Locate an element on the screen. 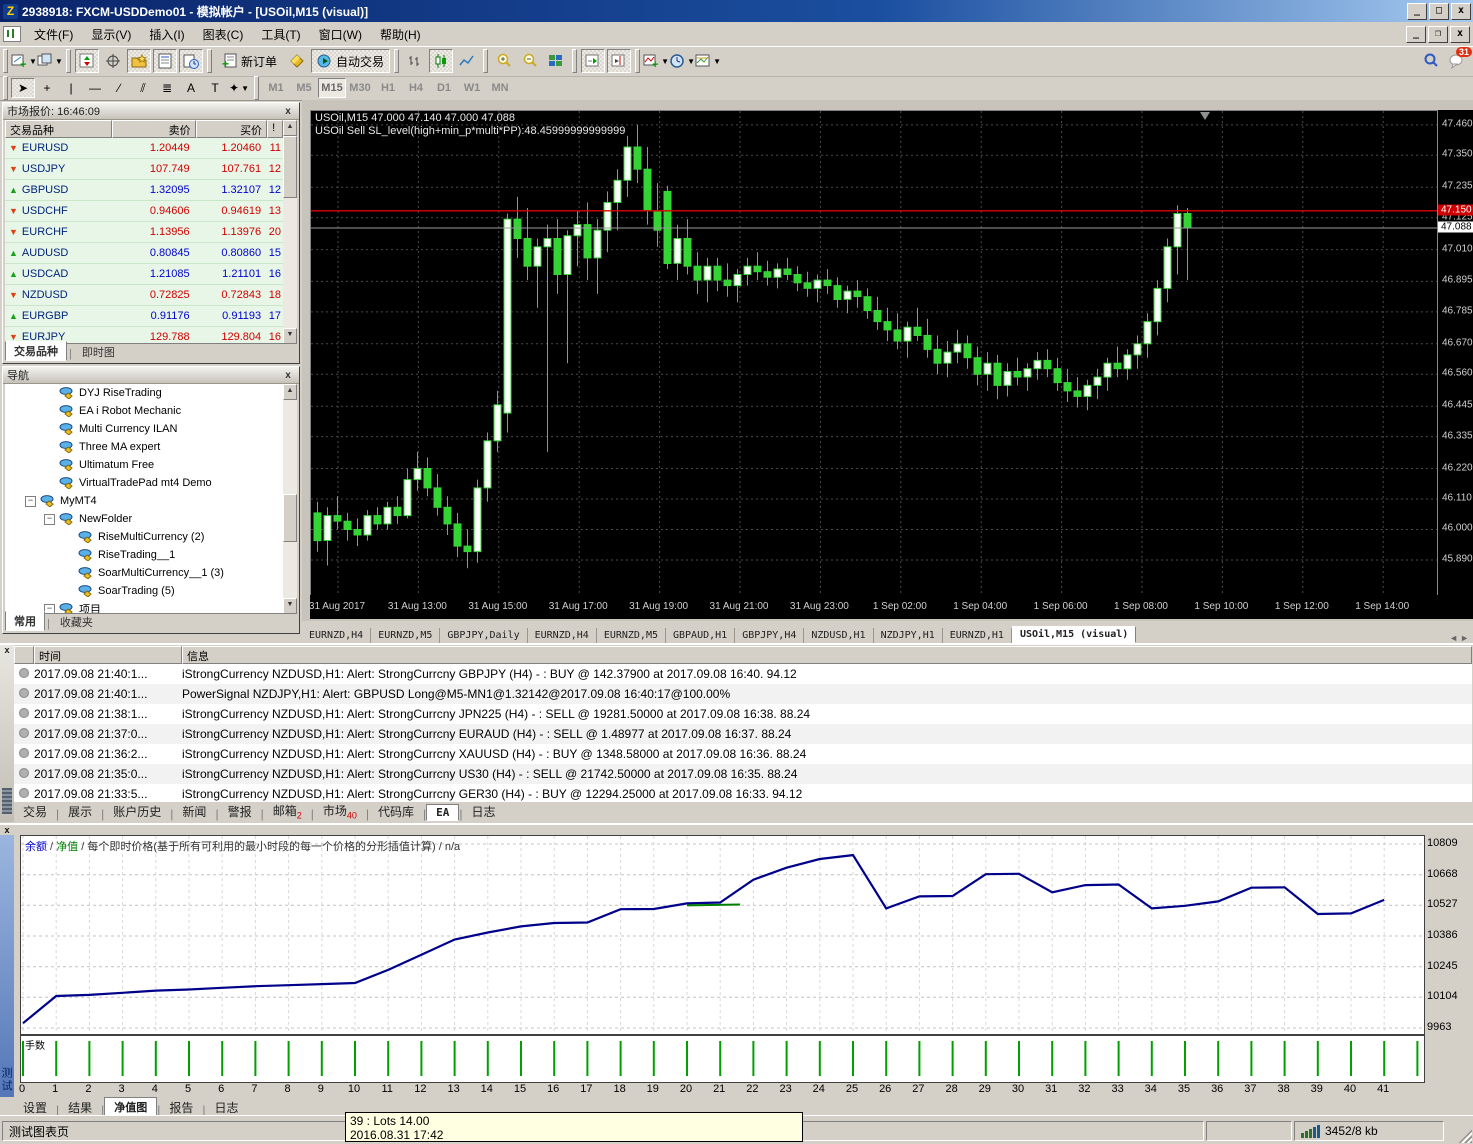 The width and height of the screenshot is (1473, 1144). scroll-right-icon: ► is located at coordinates (1464, 638).